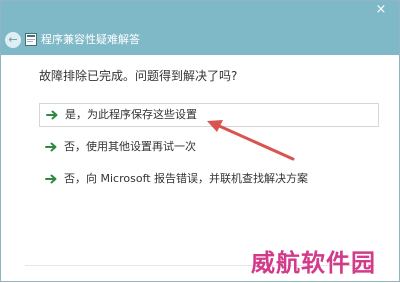 This screenshot has width=400, height=283. What do you see at coordinates (251, 140) in the screenshot?
I see `red-annotation-arrow` at bounding box center [251, 140].